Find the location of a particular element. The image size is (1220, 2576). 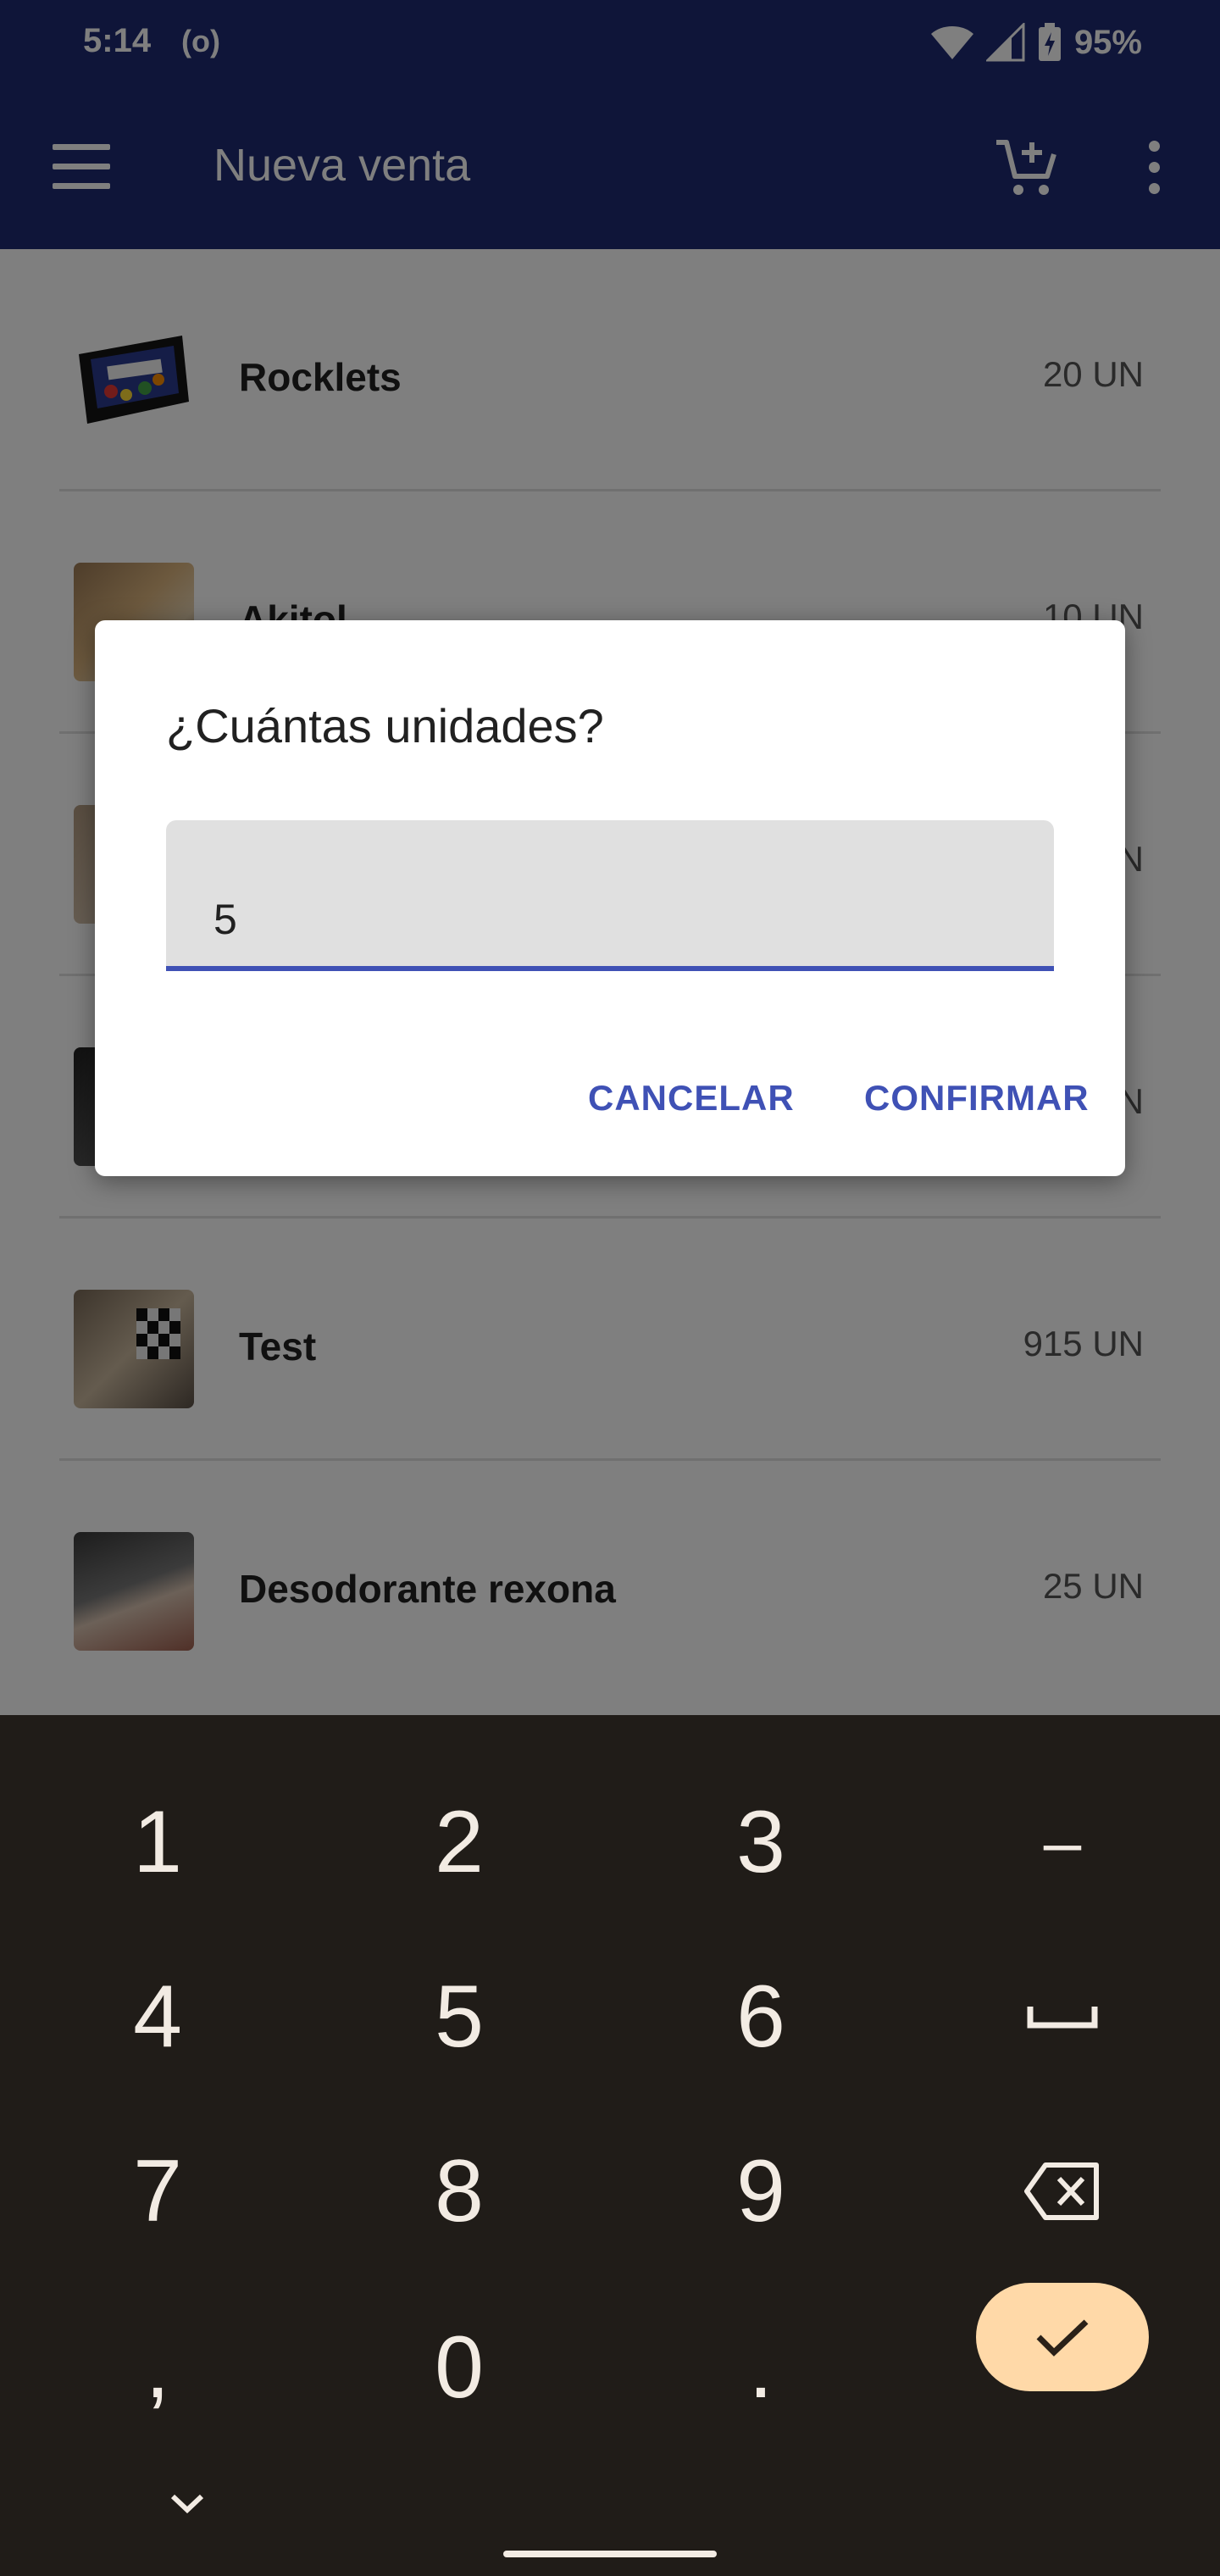

confirm-button: CONFIRMAR is located at coordinates (977, 1098).